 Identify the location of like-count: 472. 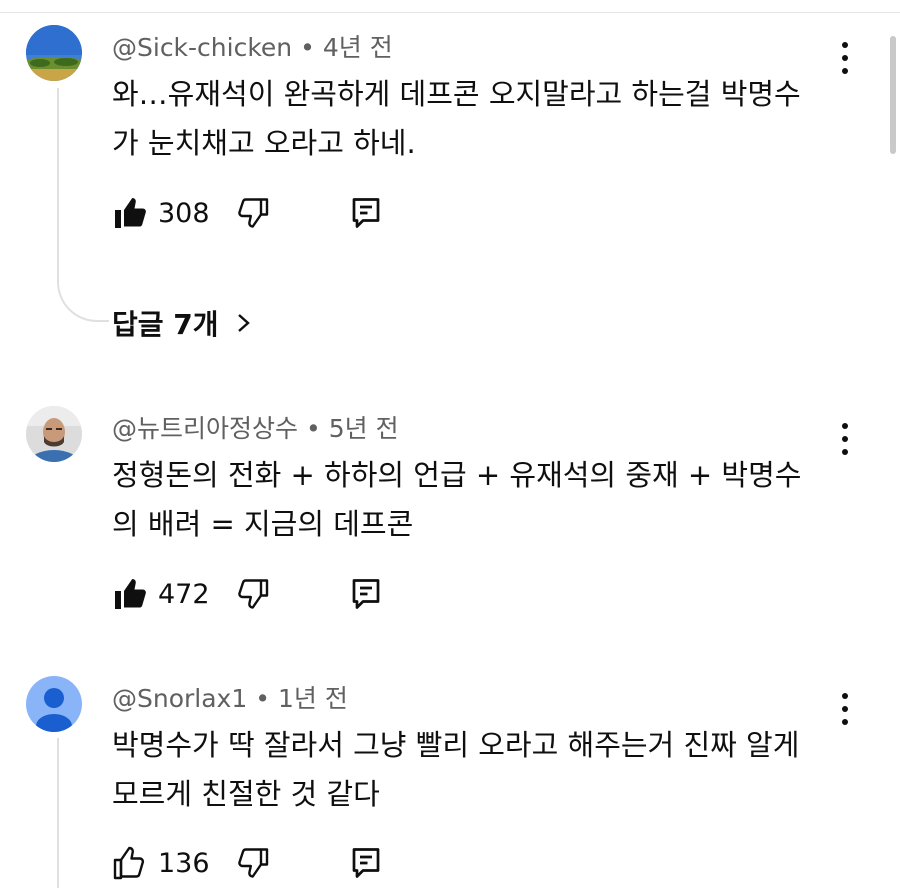
(184, 594).